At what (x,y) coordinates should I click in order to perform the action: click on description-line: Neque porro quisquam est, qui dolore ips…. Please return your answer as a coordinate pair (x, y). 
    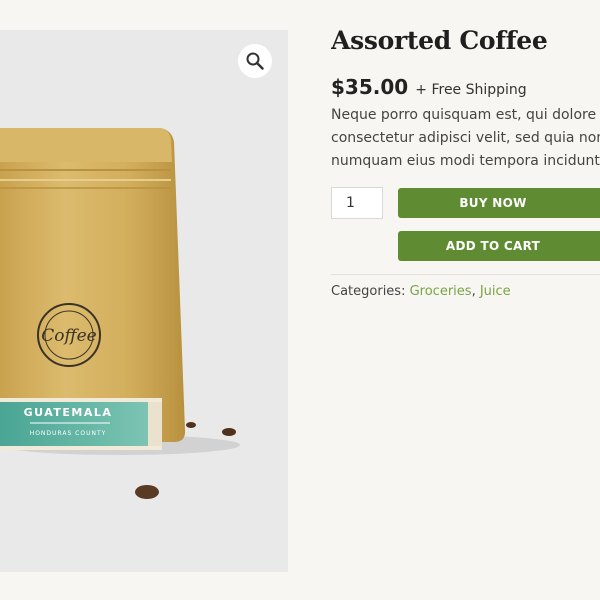
    Looking at the image, I should click on (465, 115).